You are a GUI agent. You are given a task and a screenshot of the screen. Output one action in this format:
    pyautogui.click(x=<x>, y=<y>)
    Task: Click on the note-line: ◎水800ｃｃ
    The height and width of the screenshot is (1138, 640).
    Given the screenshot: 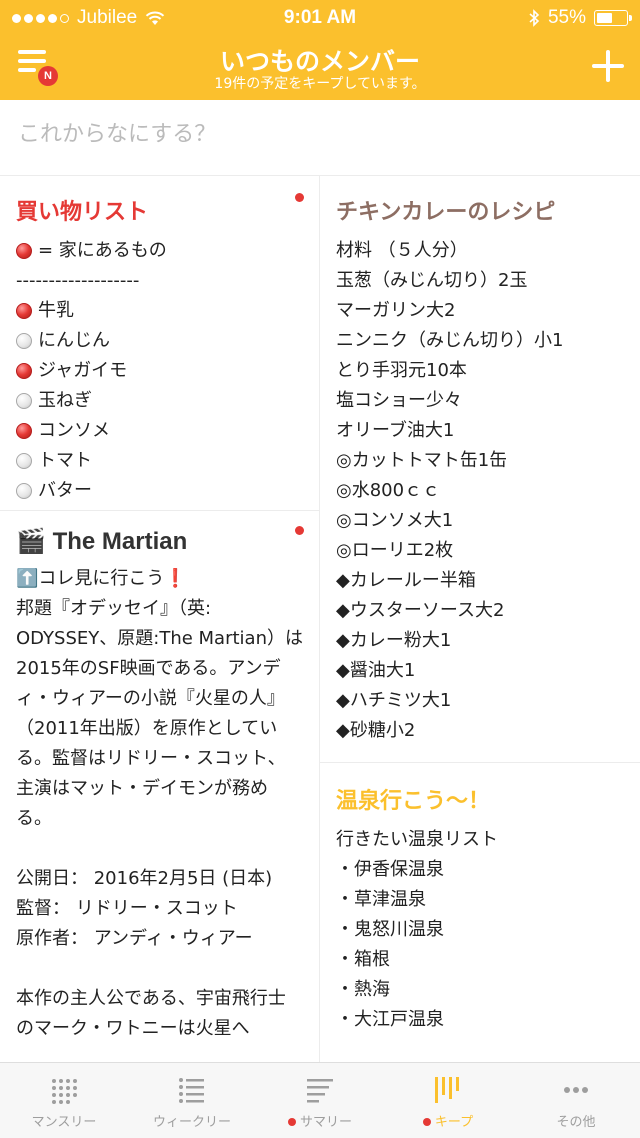 What is the action you would take?
    pyautogui.click(x=388, y=490)
    